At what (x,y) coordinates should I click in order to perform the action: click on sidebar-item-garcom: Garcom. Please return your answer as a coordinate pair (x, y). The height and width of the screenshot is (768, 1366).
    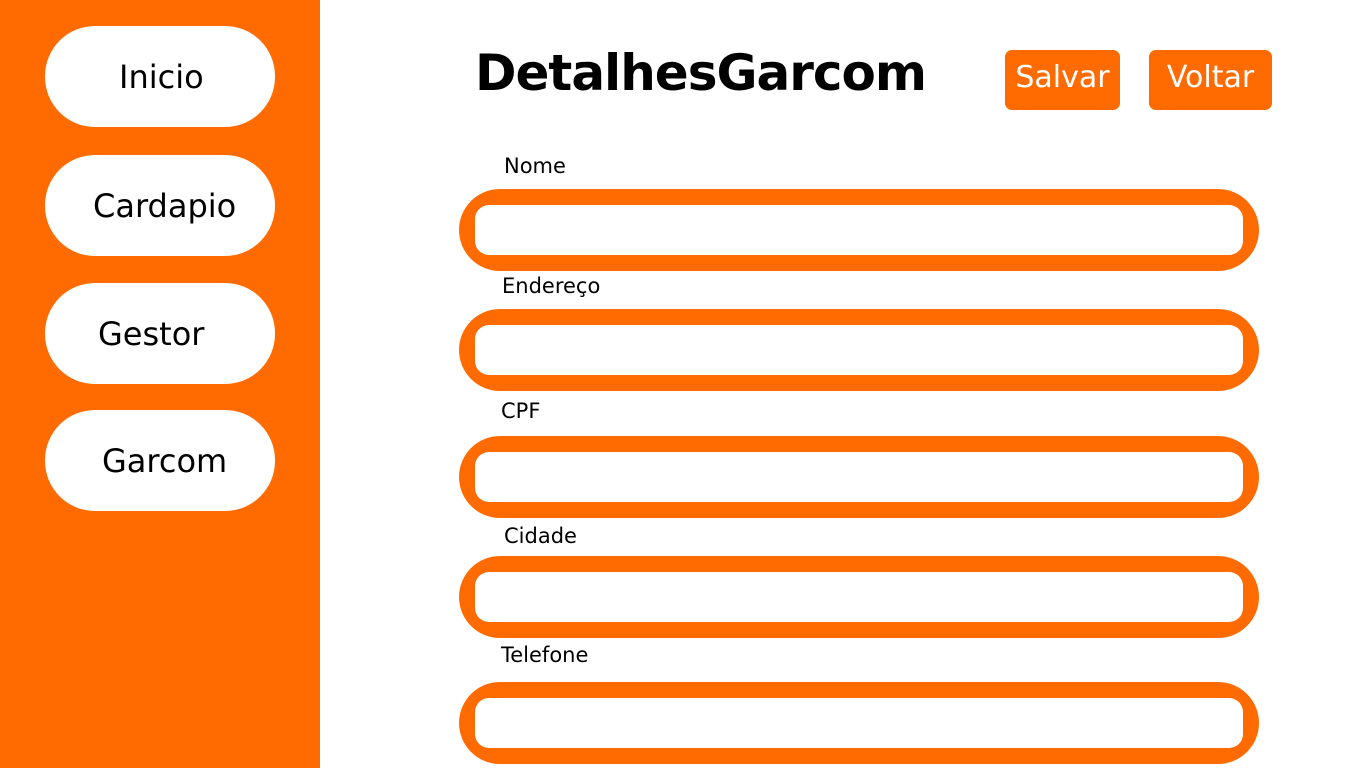
    Looking at the image, I should click on (160, 460).